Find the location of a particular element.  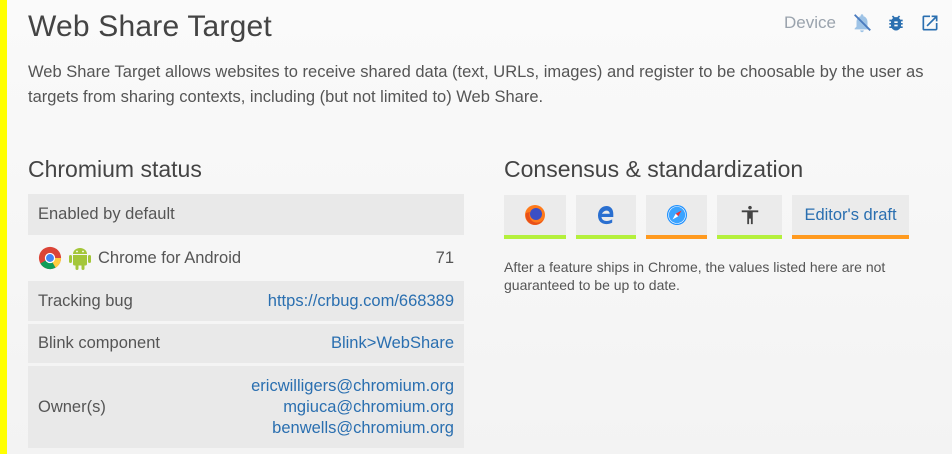

chromium-status-heading: Chromium status is located at coordinates (115, 169).